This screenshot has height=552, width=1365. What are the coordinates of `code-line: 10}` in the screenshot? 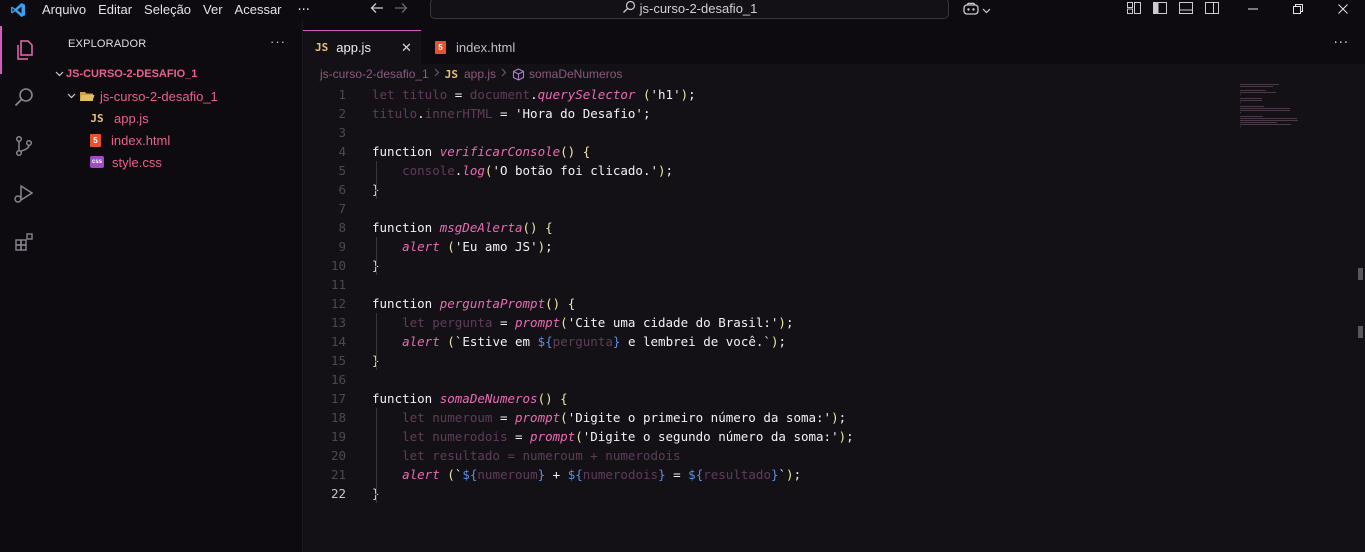 It's located at (803, 265).